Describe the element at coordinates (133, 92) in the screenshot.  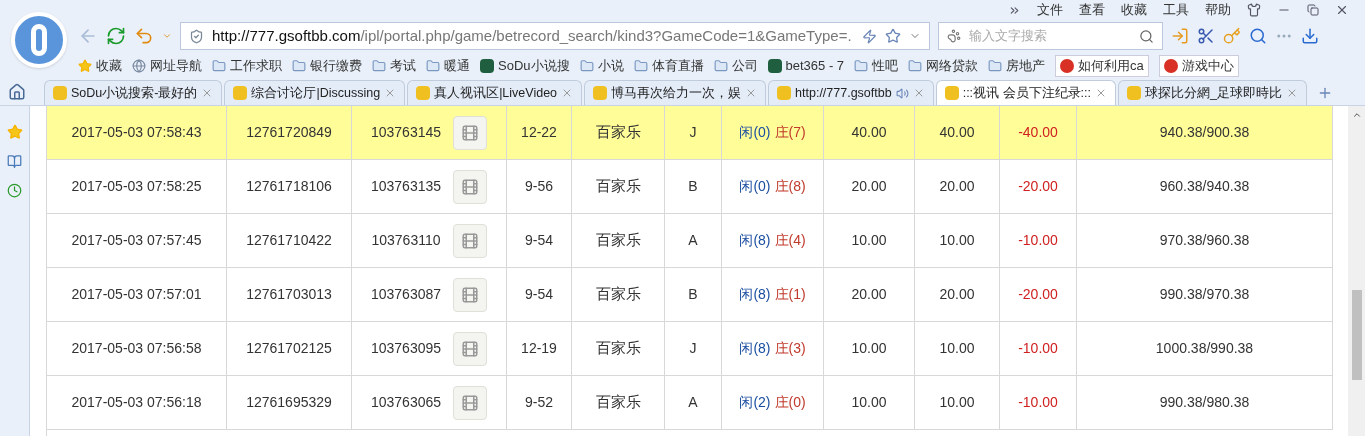
I see `browser-tab: SoDu小说搜索-最好的` at that location.